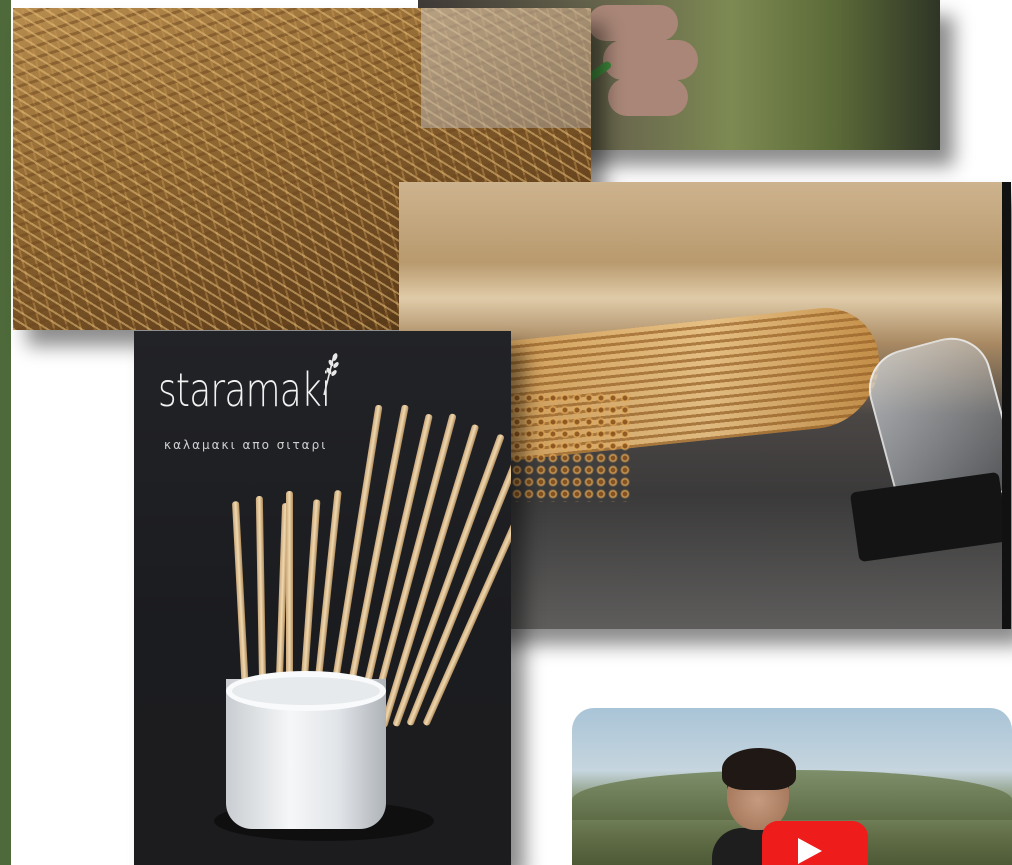  What do you see at coordinates (244, 390) in the screenshot?
I see `brand-logo: staramaki` at bounding box center [244, 390].